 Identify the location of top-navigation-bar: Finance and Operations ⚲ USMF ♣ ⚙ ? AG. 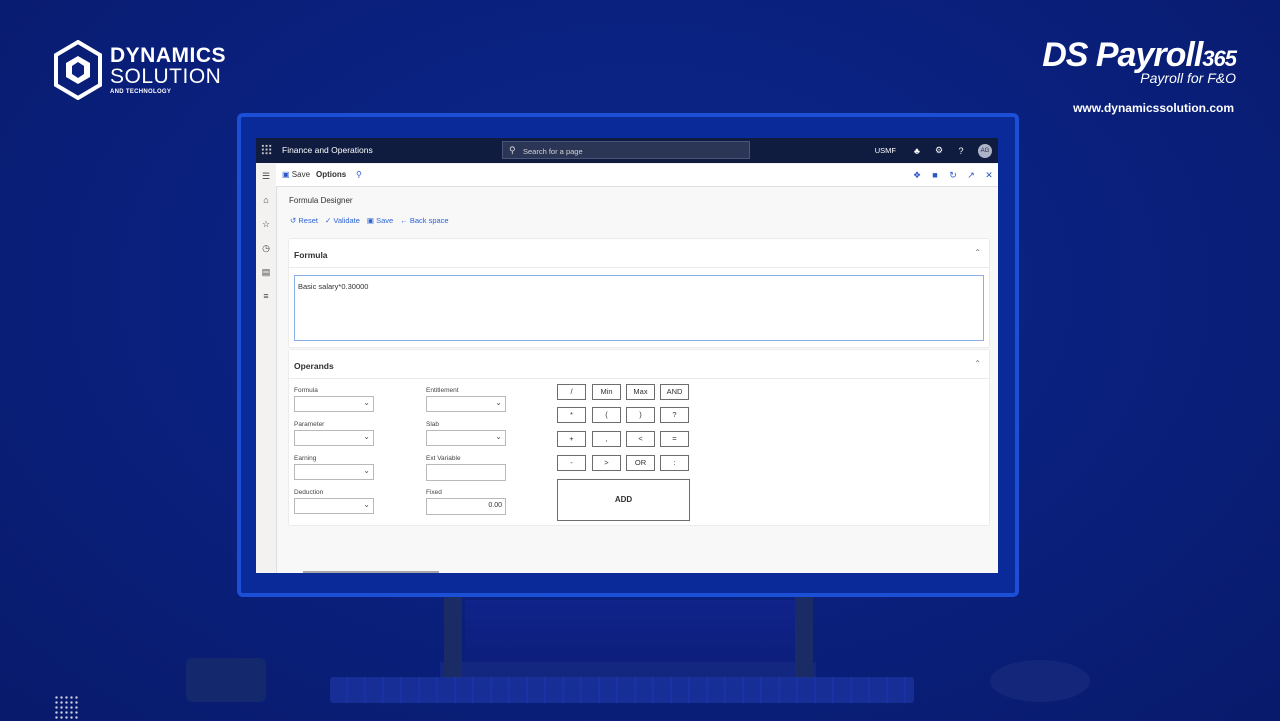
(627, 150).